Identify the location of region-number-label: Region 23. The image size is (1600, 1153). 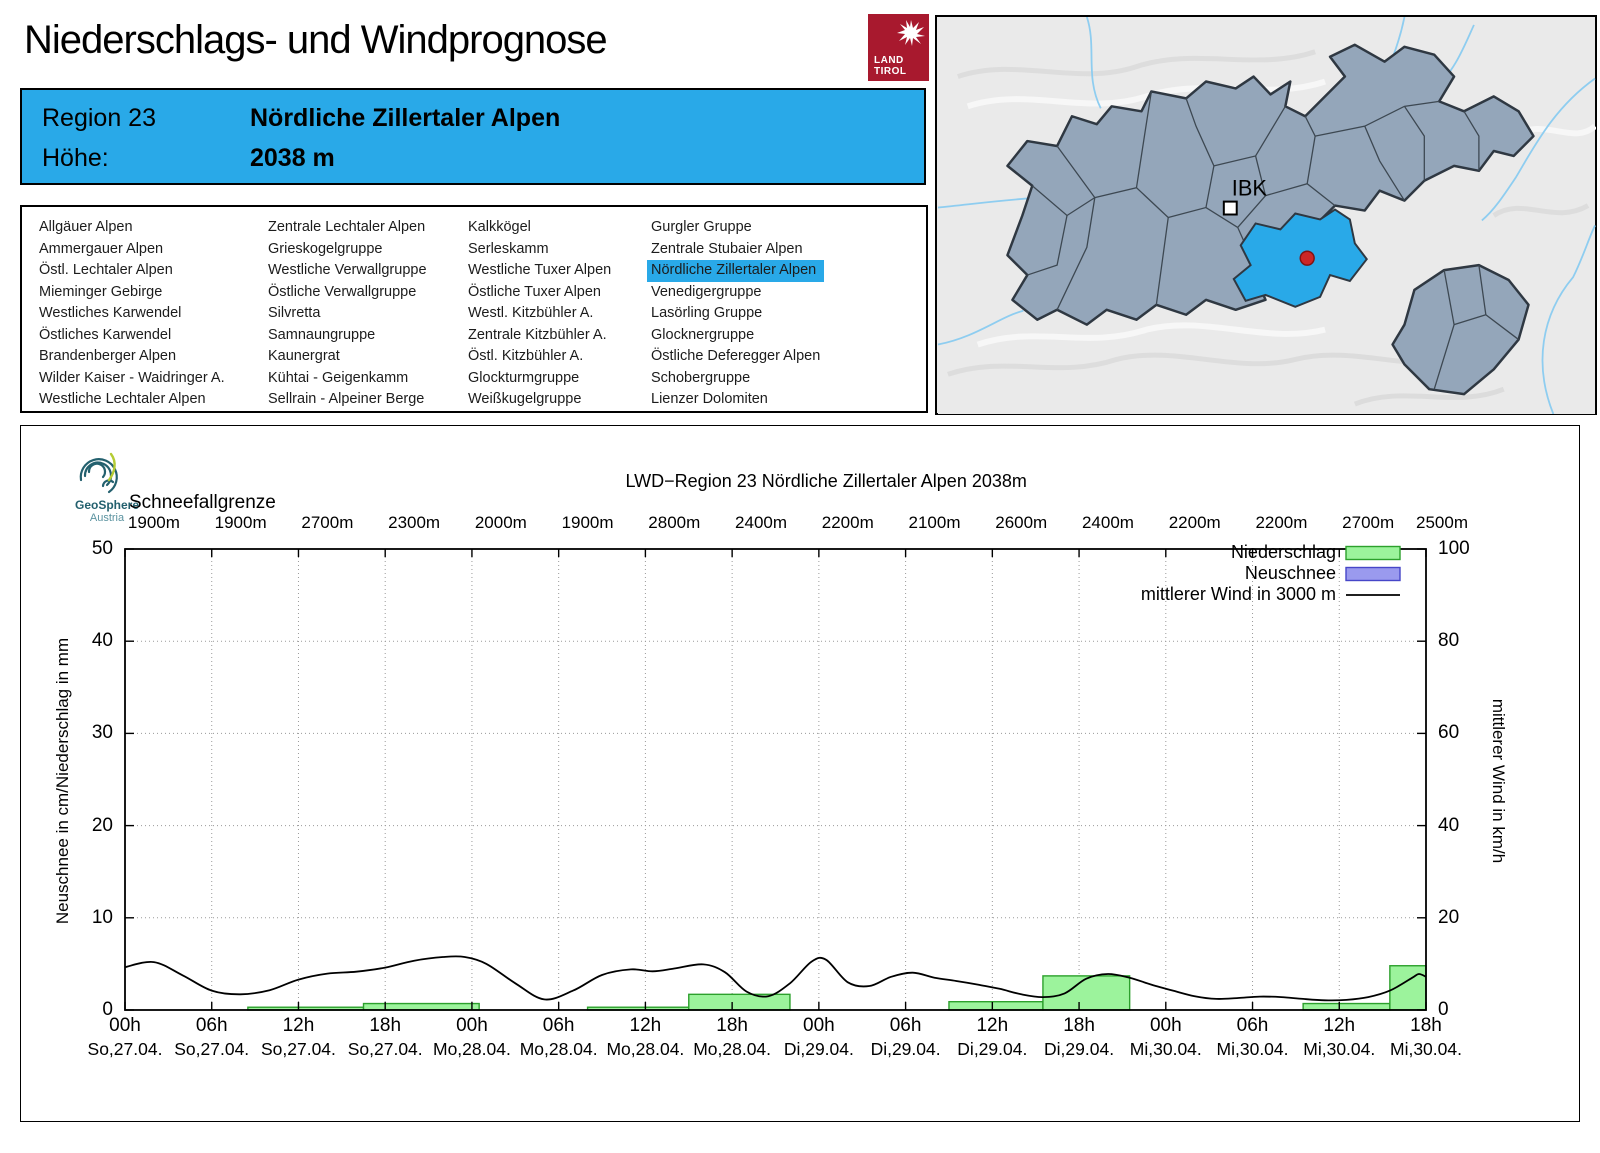
(99, 118).